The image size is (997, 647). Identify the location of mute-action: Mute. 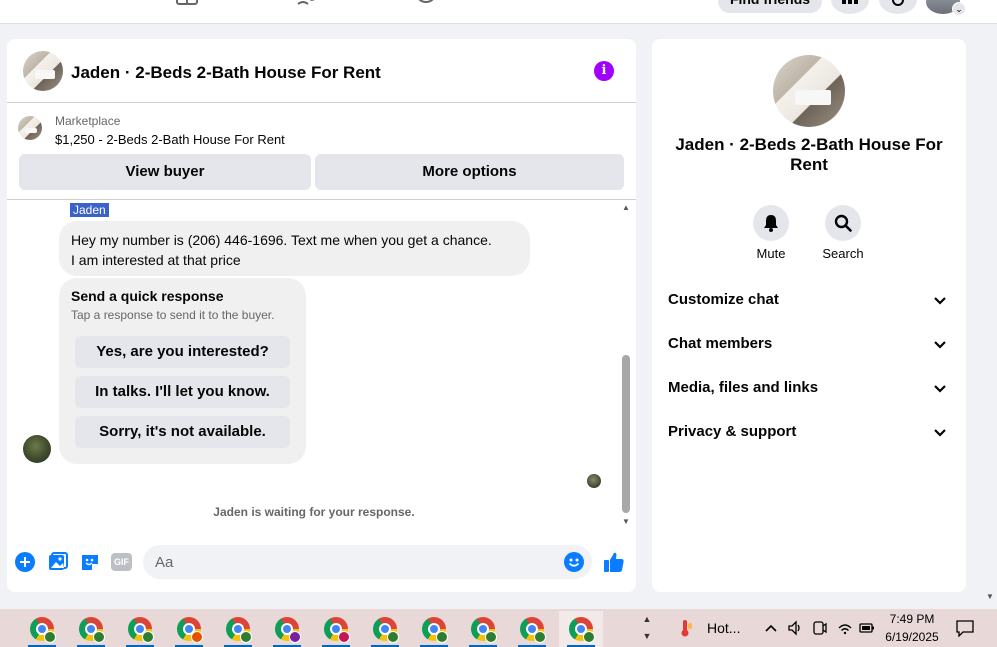
(771, 233).